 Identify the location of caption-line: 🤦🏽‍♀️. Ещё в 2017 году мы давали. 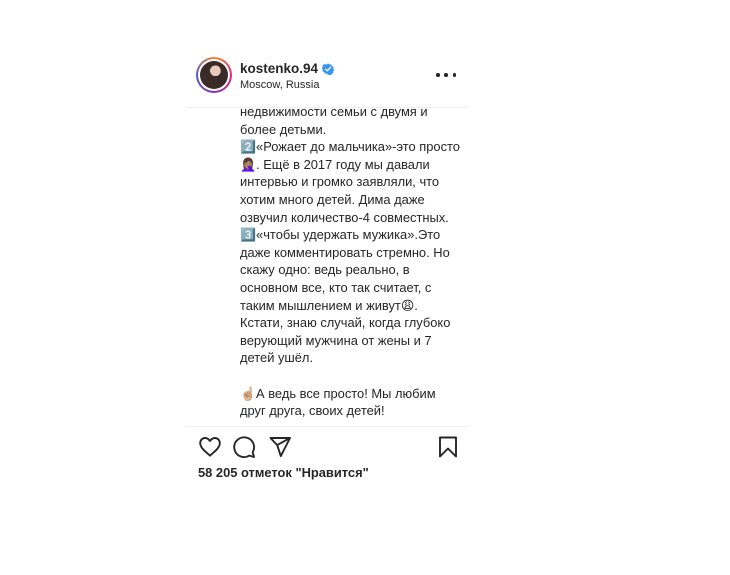
(335, 164).